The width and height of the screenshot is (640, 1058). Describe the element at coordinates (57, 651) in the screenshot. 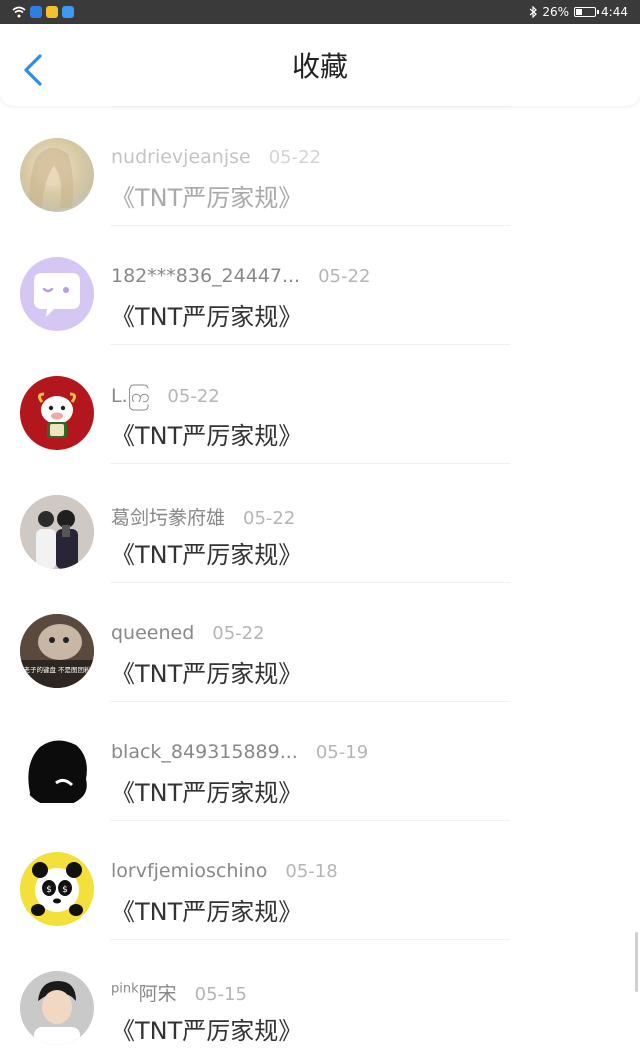

I see `avatar: 老子的键盘 不是图团粉` at that location.